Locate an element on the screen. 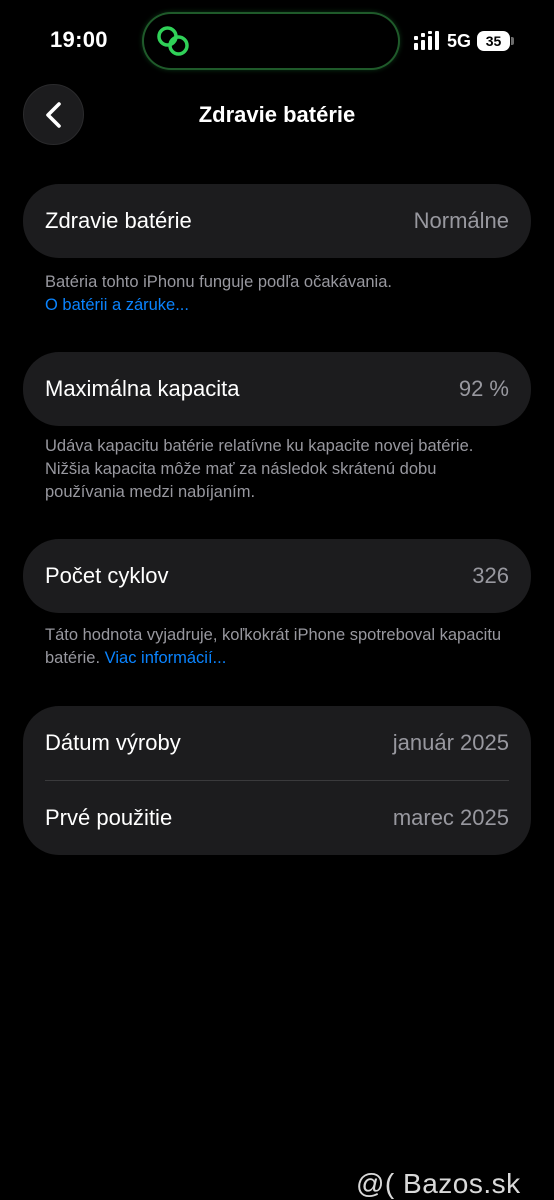 This screenshot has height=1200, width=554. max-capacity-label: Maximálna kapacita is located at coordinates (142, 388).